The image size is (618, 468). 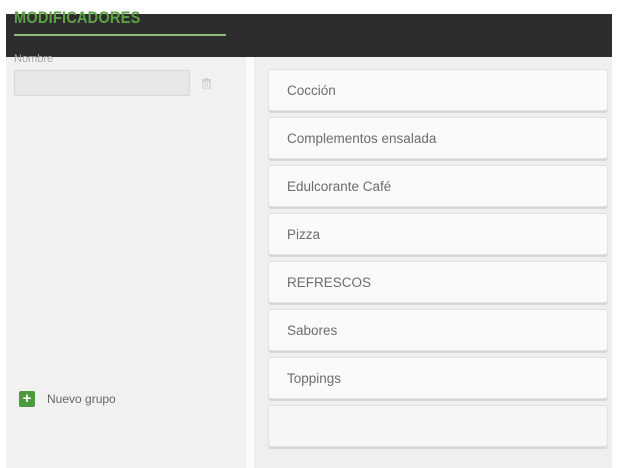 I want to click on group-item-refrescos: REFRESCOS, so click(x=438, y=282).